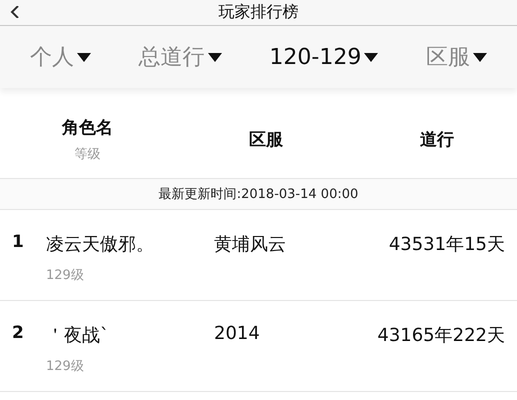  Describe the element at coordinates (87, 154) in the screenshot. I see `column-subheader: 等级` at that location.